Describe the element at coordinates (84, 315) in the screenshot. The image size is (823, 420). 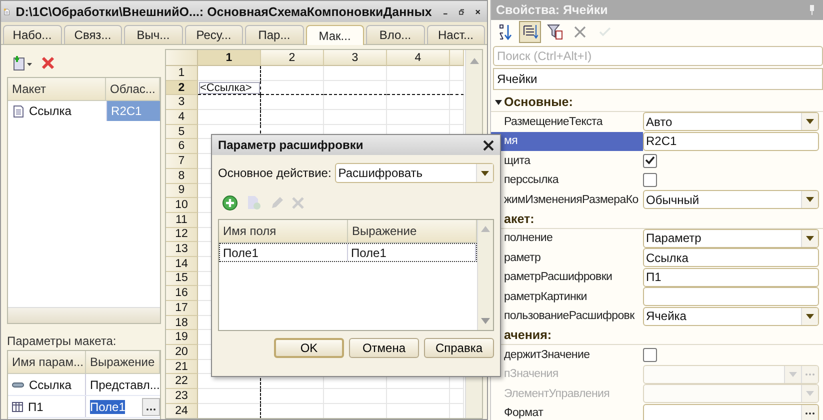
I see `horizontal-scrollbar` at that location.